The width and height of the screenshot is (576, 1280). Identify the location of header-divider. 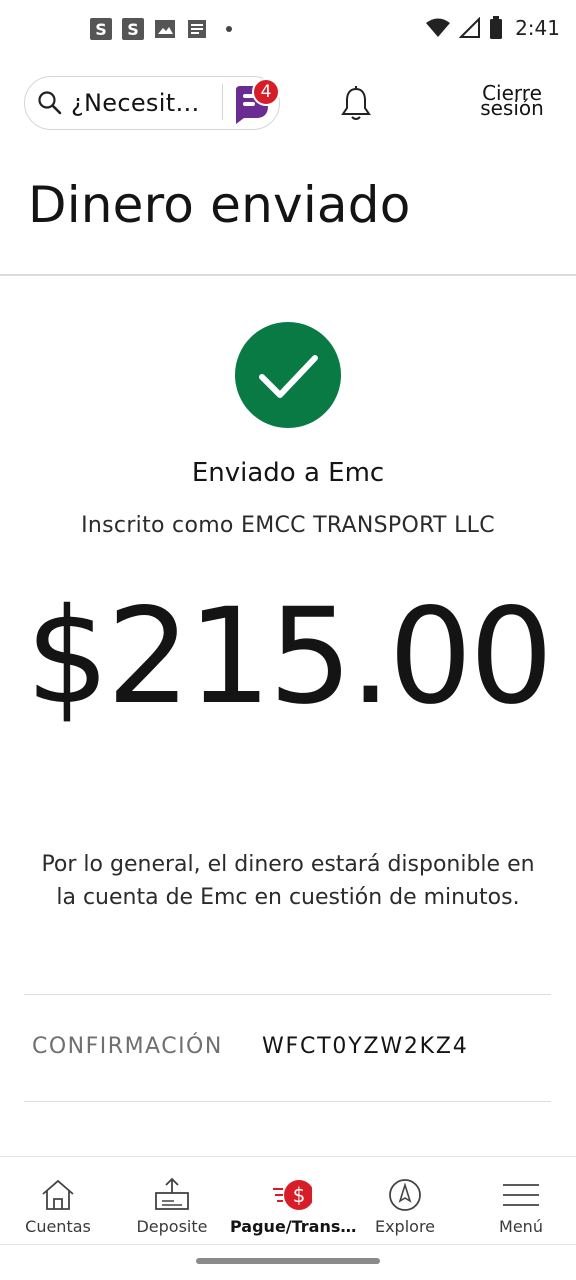
(288, 275).